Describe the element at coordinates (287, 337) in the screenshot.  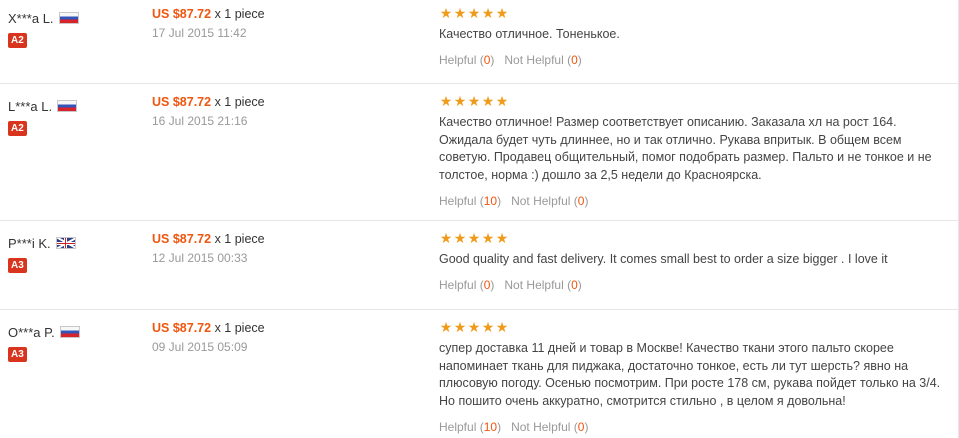
I see `order-info: US $87.72 x 1 piece 09 Jul 2015 05:09` at that location.